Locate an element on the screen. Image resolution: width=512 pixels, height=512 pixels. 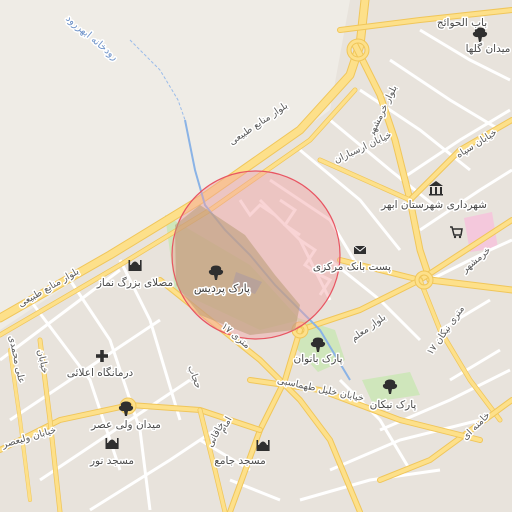
label-masjed-jame: مسجد جامع is located at coordinates (240, 461).